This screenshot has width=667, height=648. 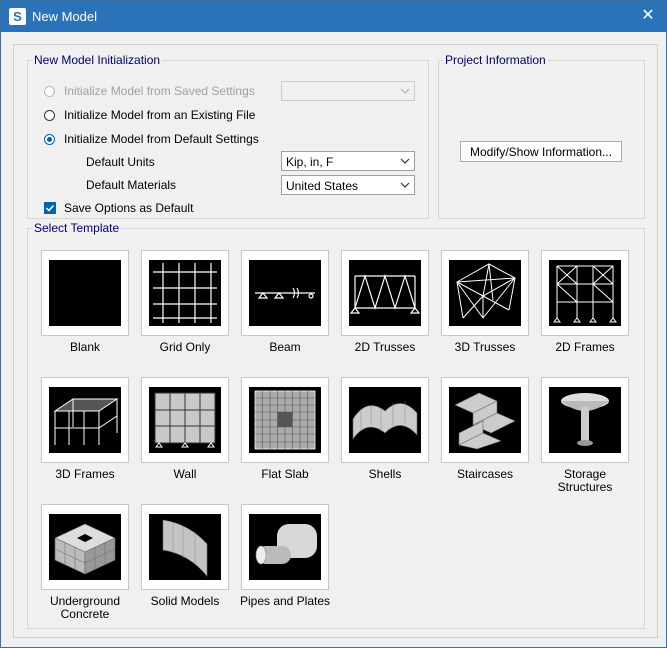 What do you see at coordinates (129, 208) in the screenshot?
I see `save-default-label: Save Options as Default` at bounding box center [129, 208].